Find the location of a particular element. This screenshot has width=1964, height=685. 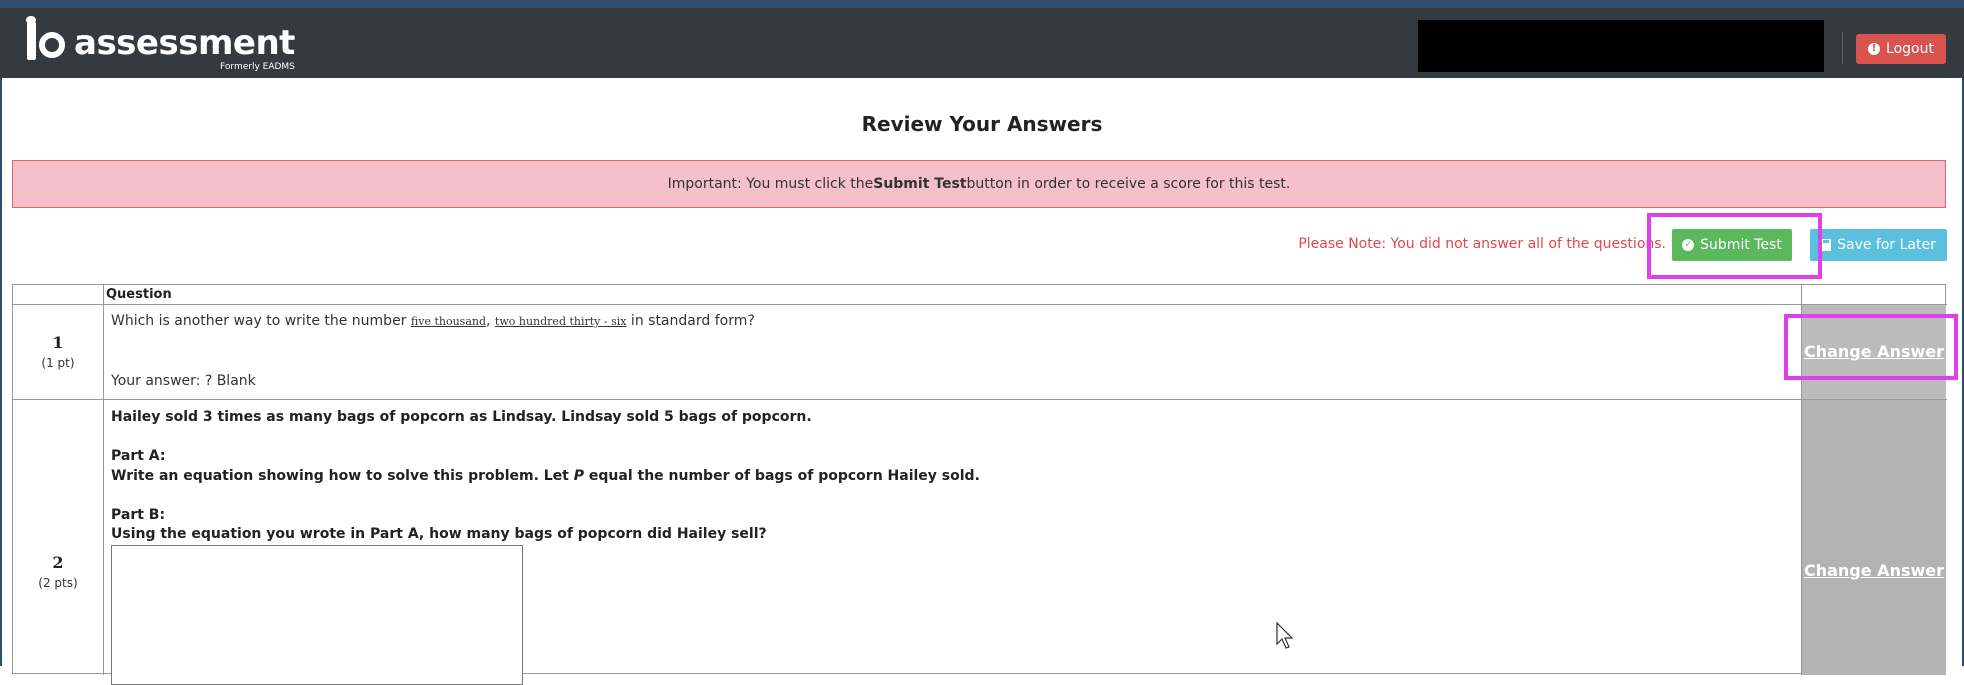

submit-highlight-box is located at coordinates (1734, 246).